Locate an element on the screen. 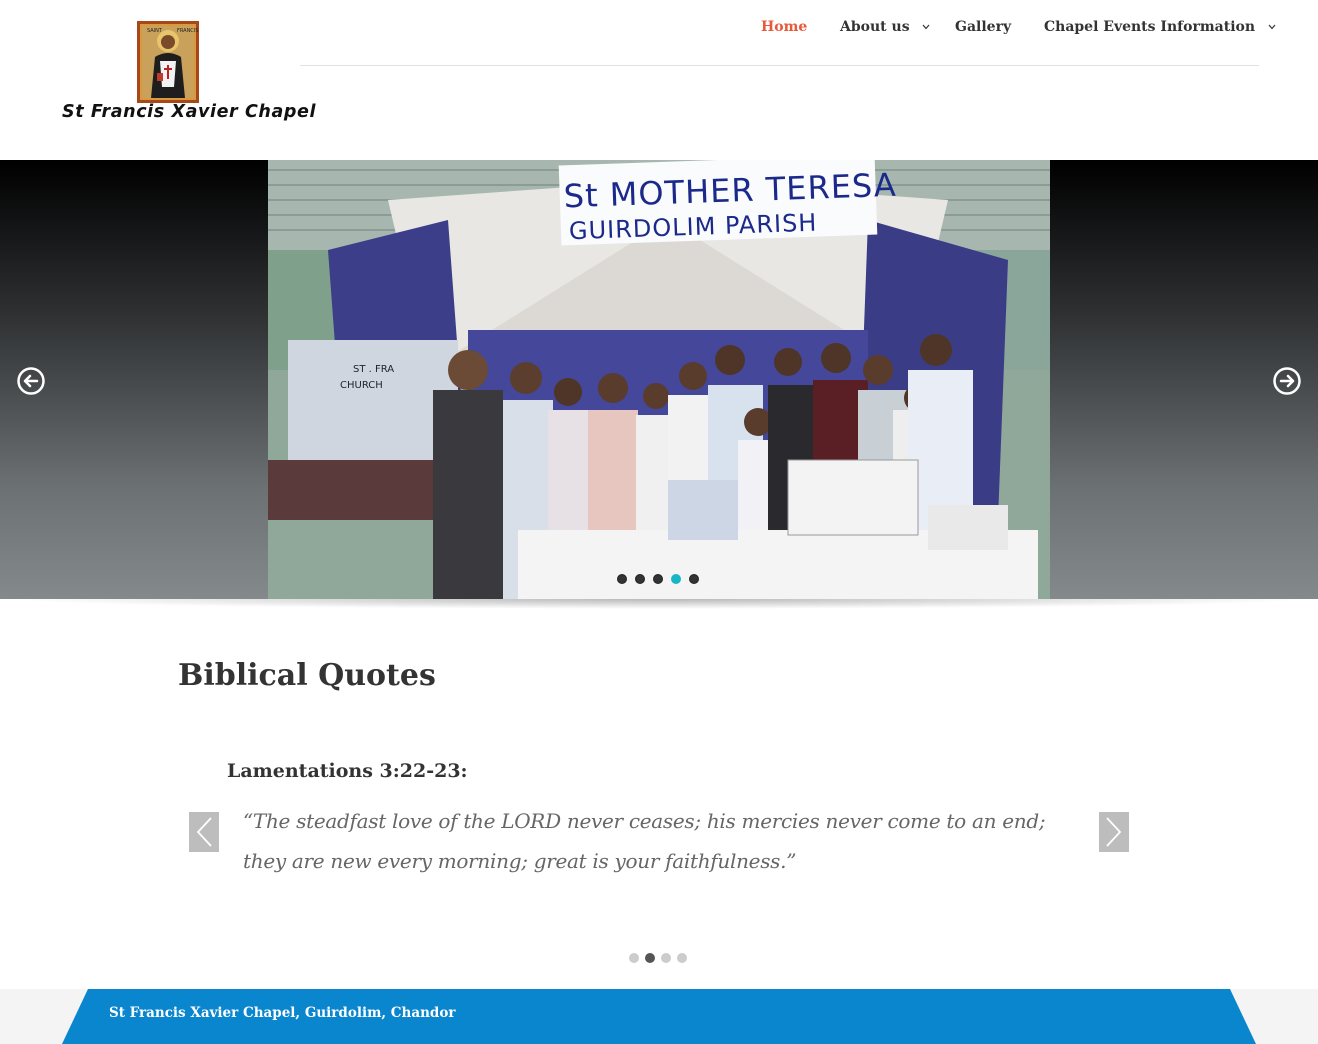  quote-reference: Lamentations 3:22-23: is located at coordinates (347, 771).